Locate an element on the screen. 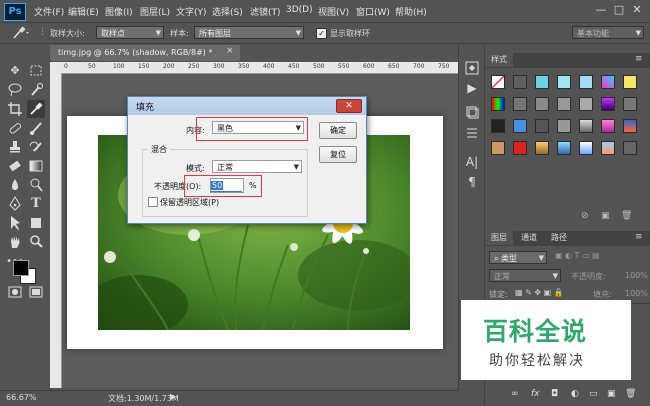  menu-window: 窗口(W) is located at coordinates (373, 11).